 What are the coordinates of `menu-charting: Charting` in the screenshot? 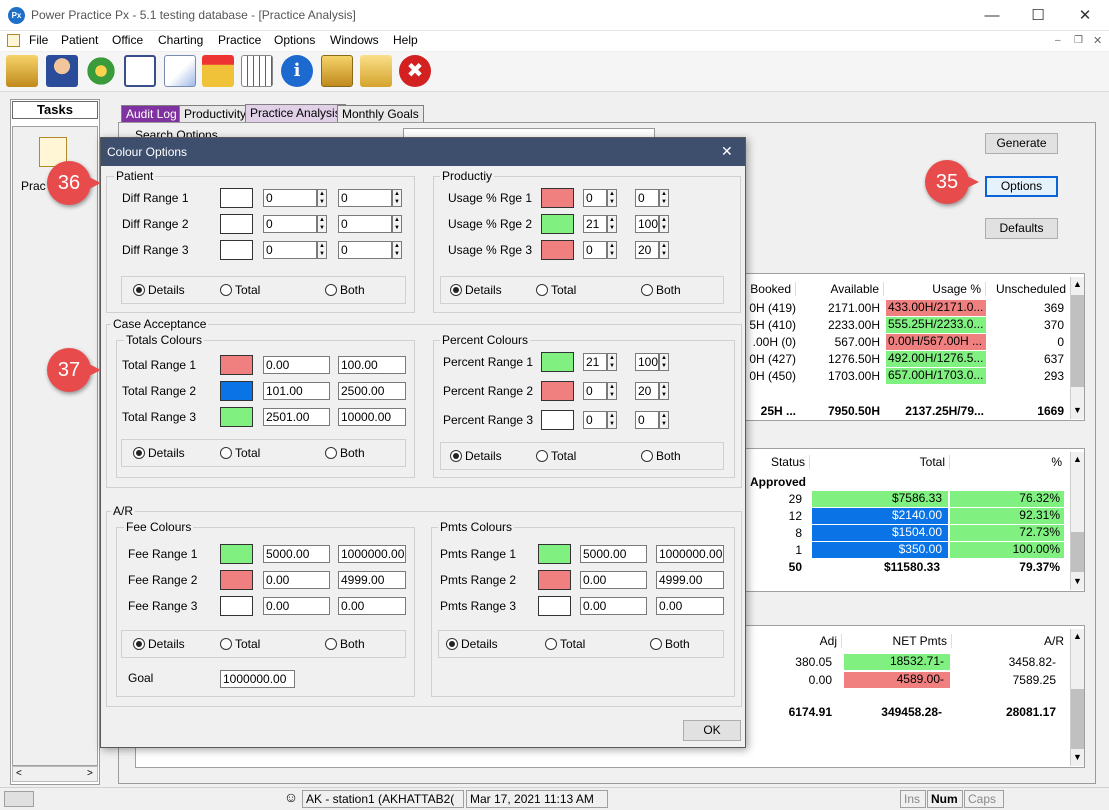 It's located at (180, 40).